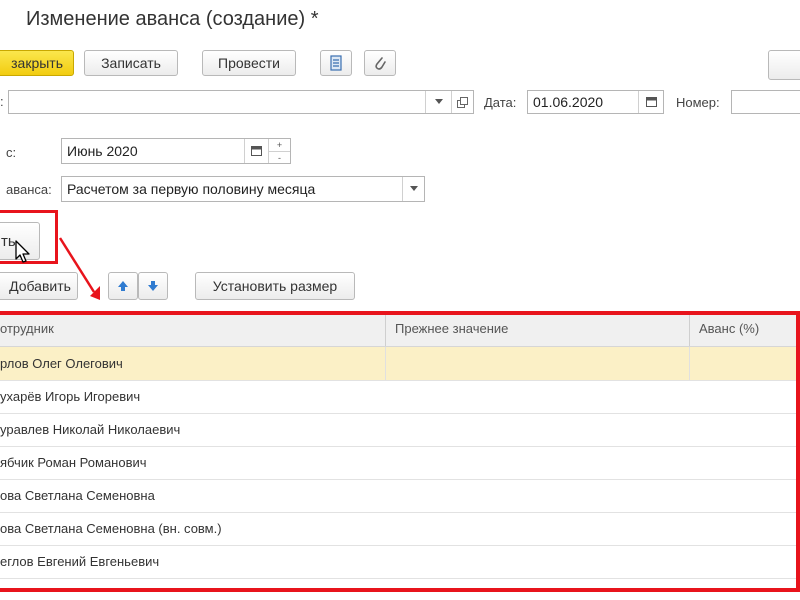 The height and width of the screenshot is (600, 800). Describe the element at coordinates (500, 102) in the screenshot. I see `date-label: Дата:` at that location.